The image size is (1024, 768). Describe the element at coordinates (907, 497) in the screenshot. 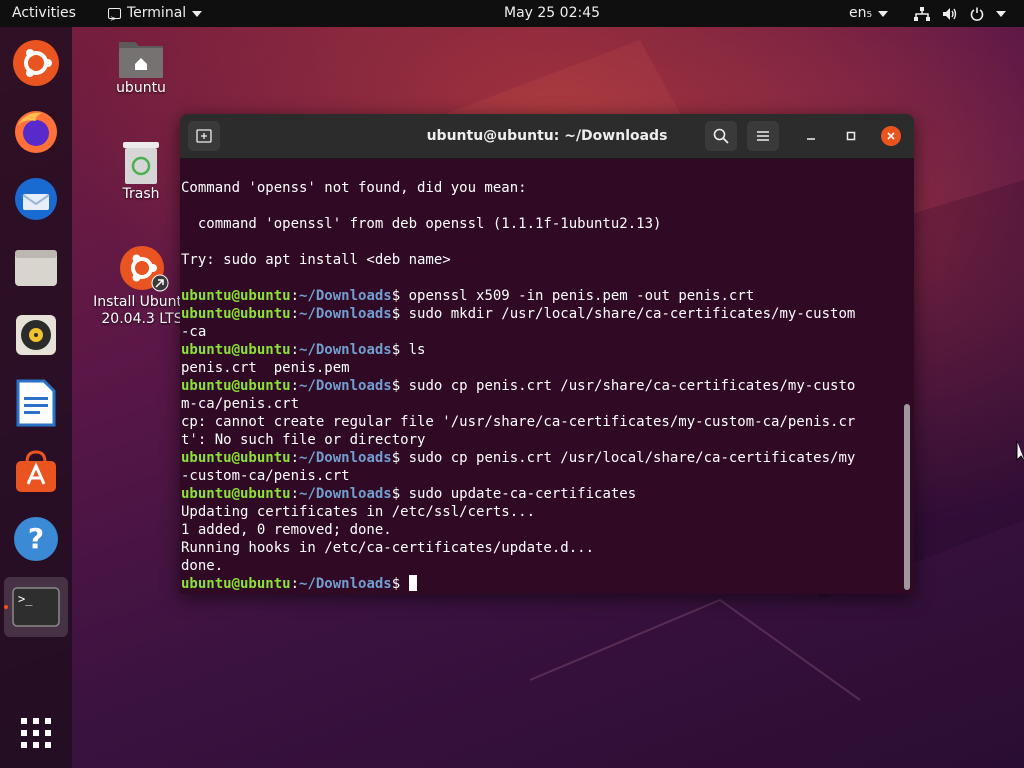

I see `terminal-scrollbar` at that location.